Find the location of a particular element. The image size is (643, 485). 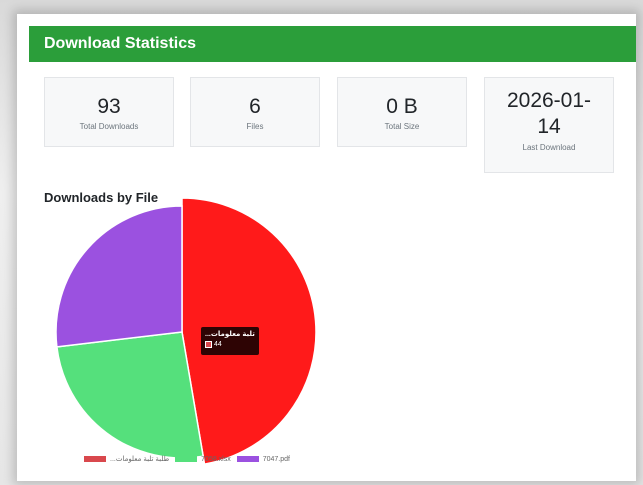

legend-item: 7047.pdf is located at coordinates (263, 459).